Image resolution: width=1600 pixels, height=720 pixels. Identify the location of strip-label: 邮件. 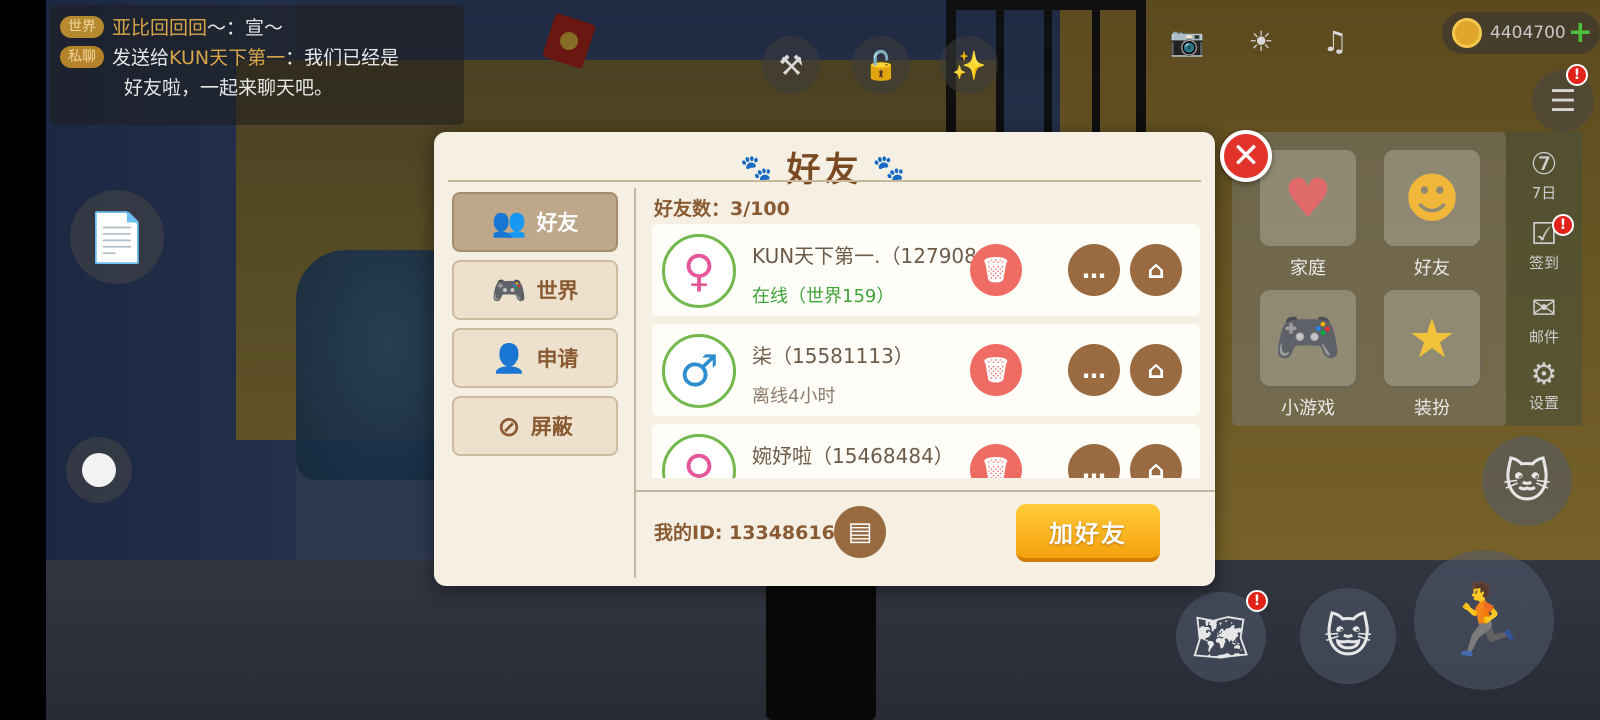
(1543, 337).